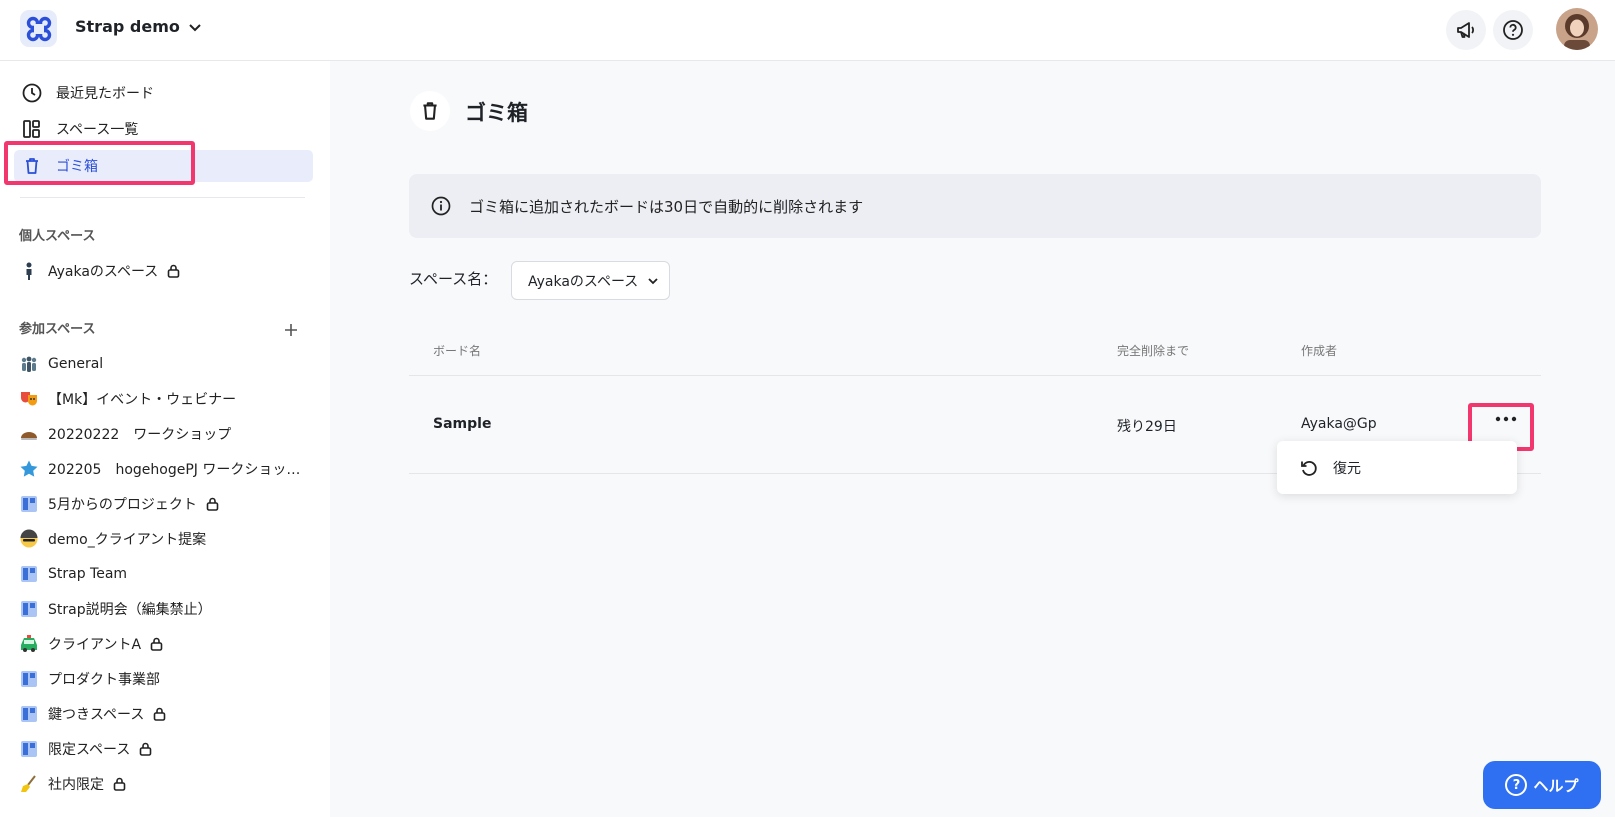  I want to click on joined-section-title: 参加スペース, so click(57, 329).